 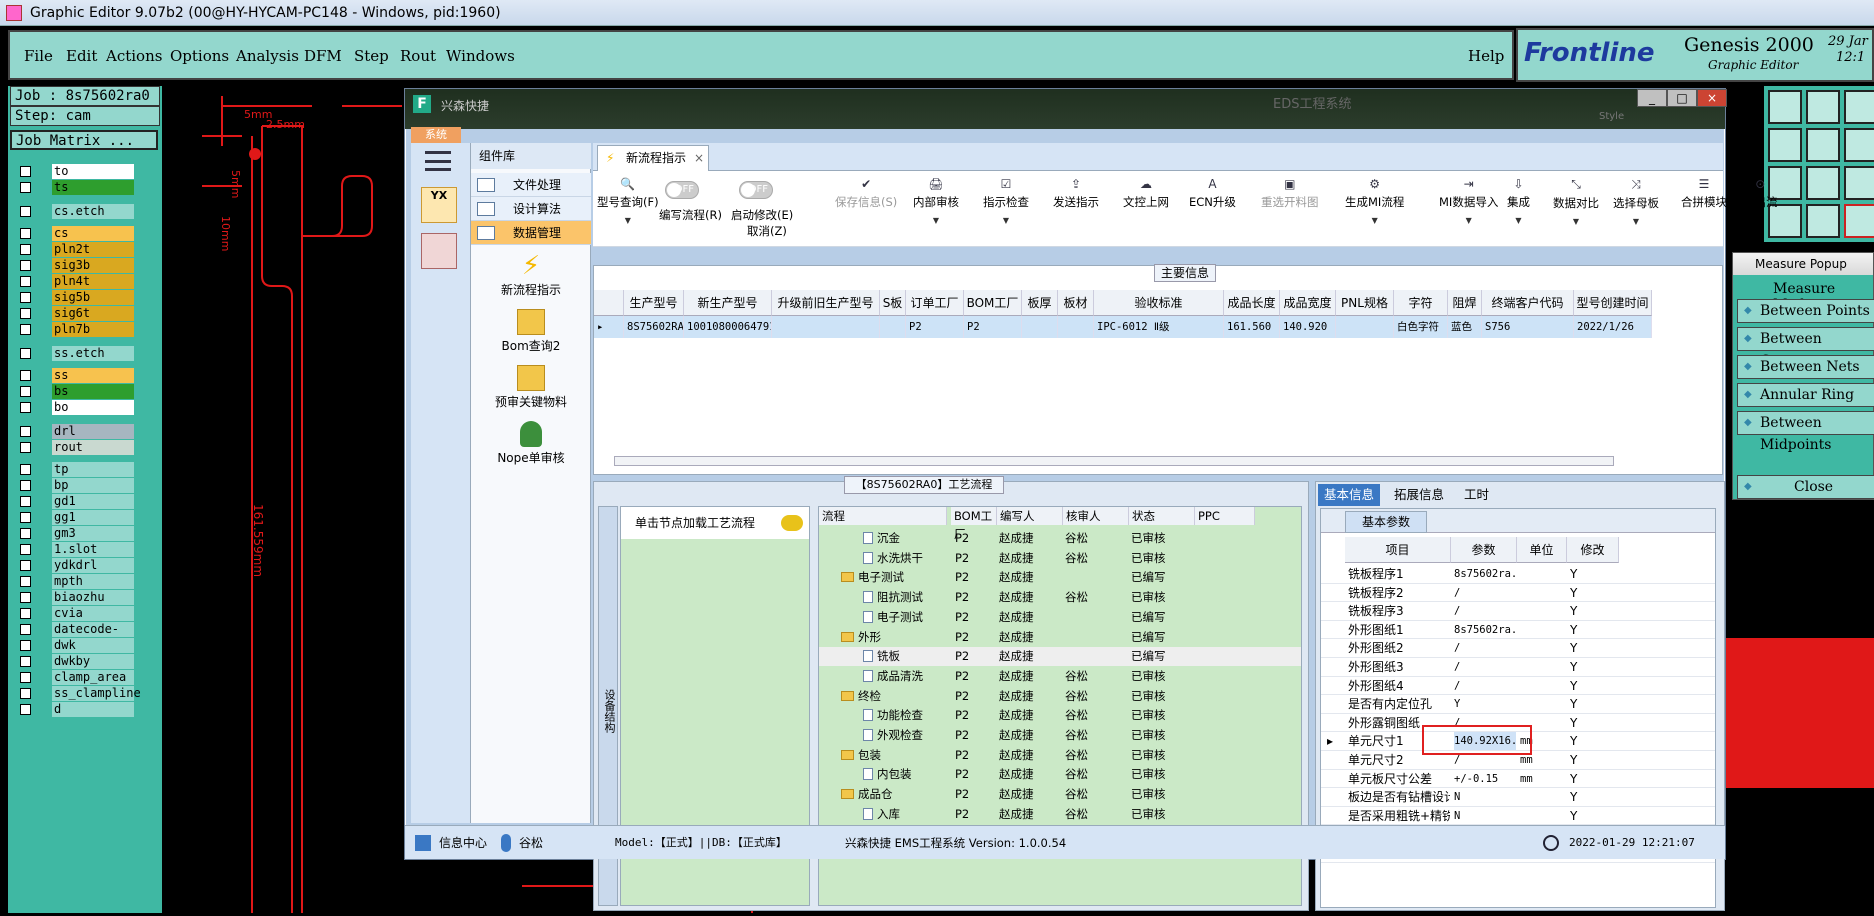 I want to click on detail-param: Y, so click(x=1485, y=704).